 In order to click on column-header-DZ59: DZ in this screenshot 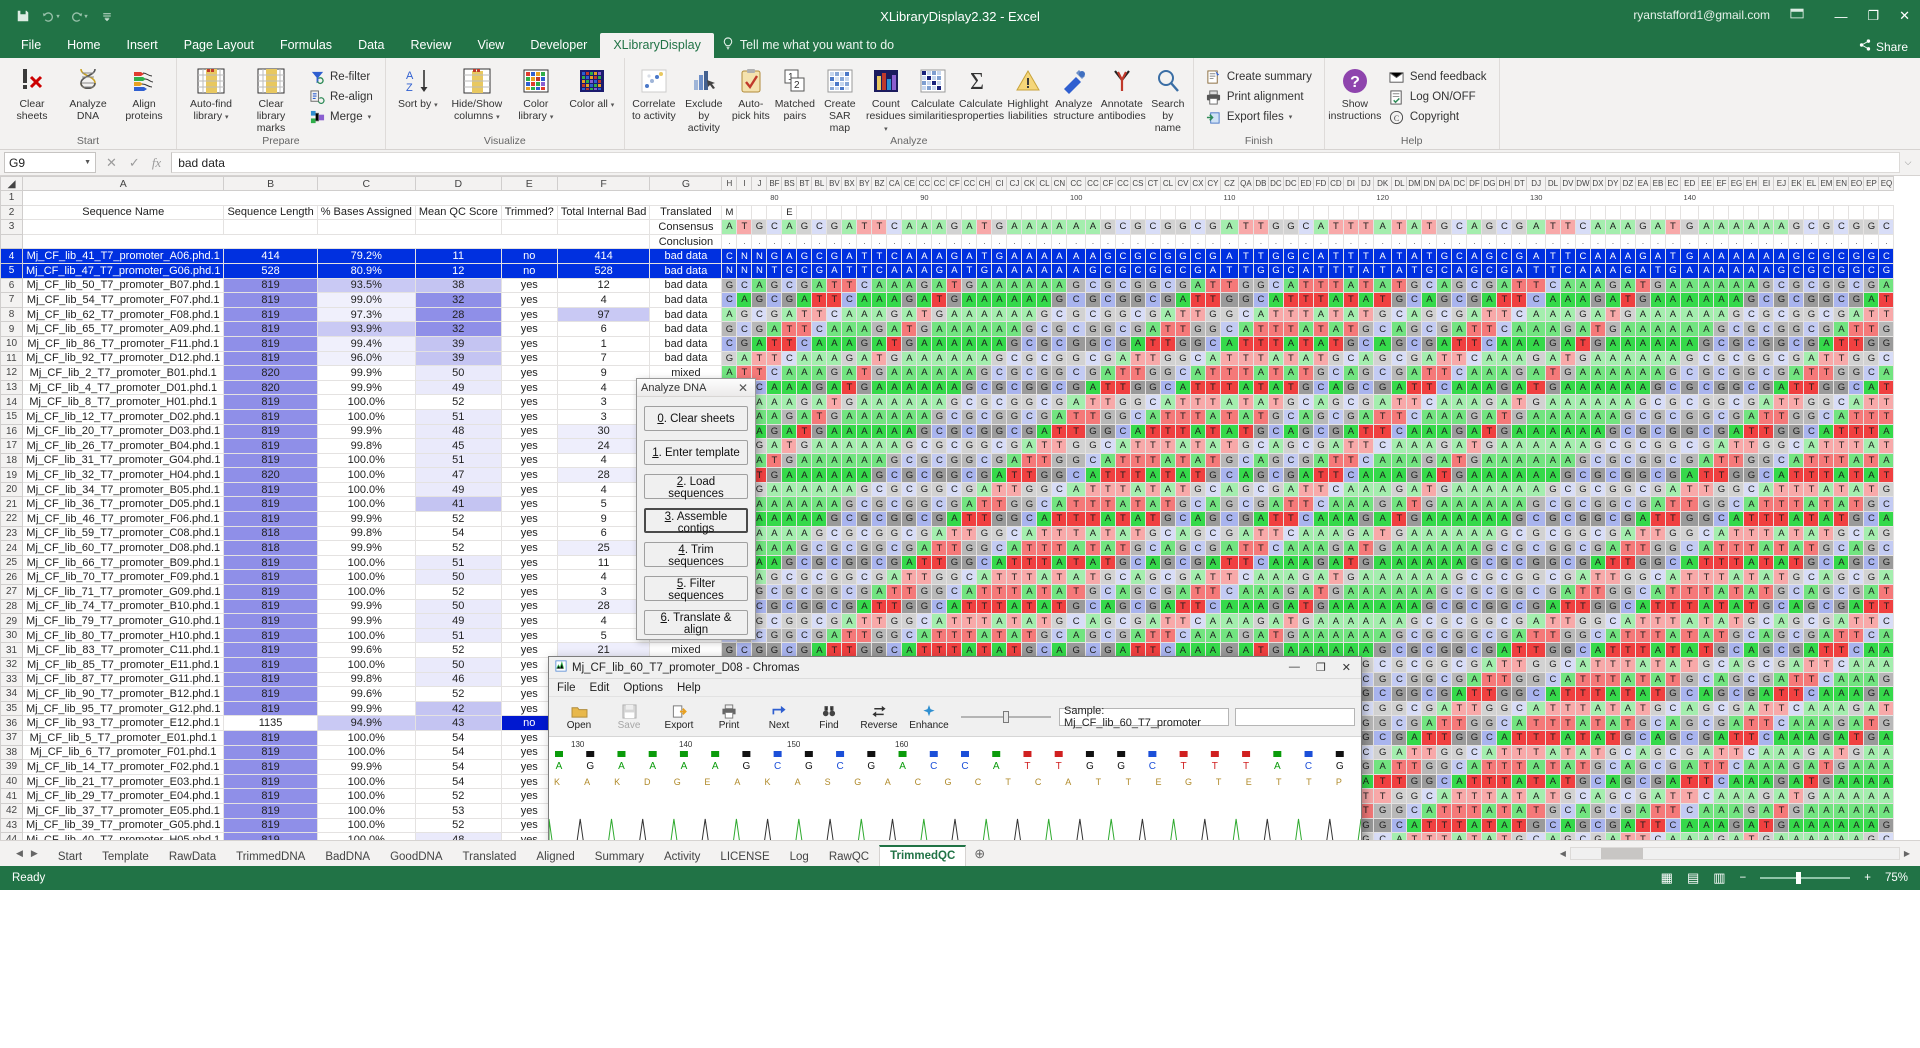, I will do `click(1627, 183)`.